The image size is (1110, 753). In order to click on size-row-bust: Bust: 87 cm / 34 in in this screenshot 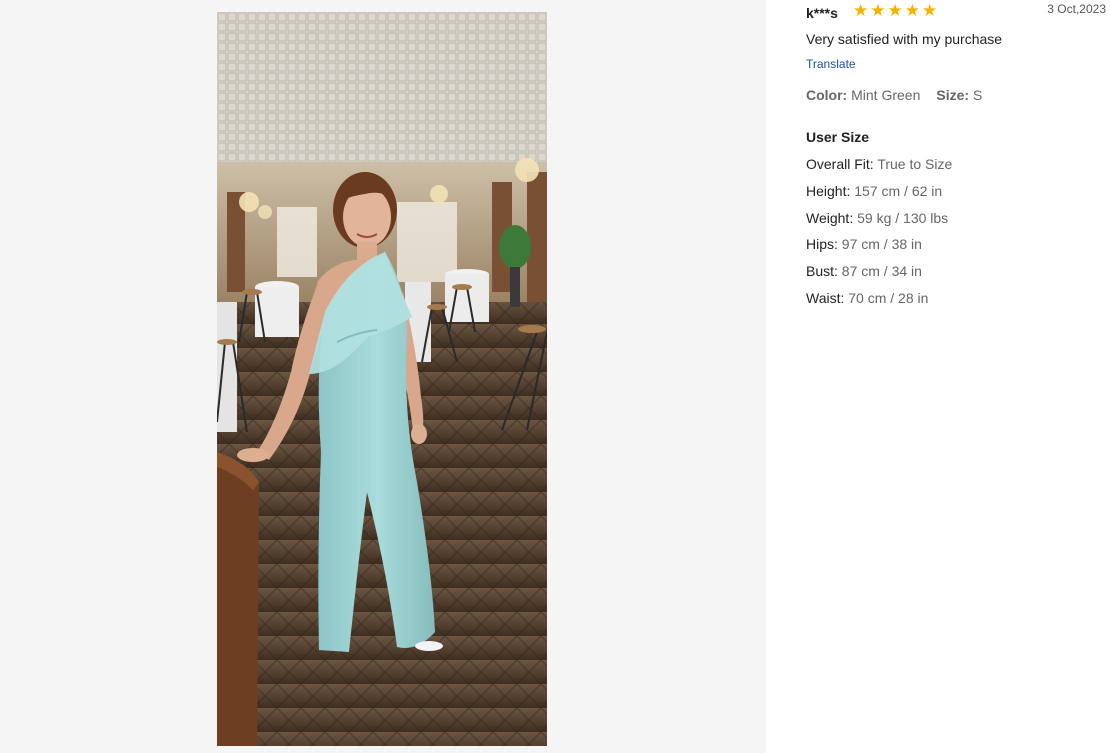, I will do `click(879, 276)`.